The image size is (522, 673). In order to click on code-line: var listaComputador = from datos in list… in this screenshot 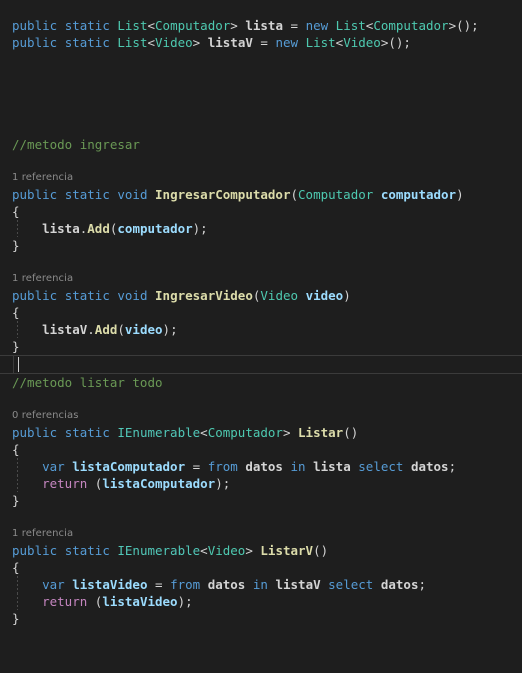, I will do `click(261, 466)`.